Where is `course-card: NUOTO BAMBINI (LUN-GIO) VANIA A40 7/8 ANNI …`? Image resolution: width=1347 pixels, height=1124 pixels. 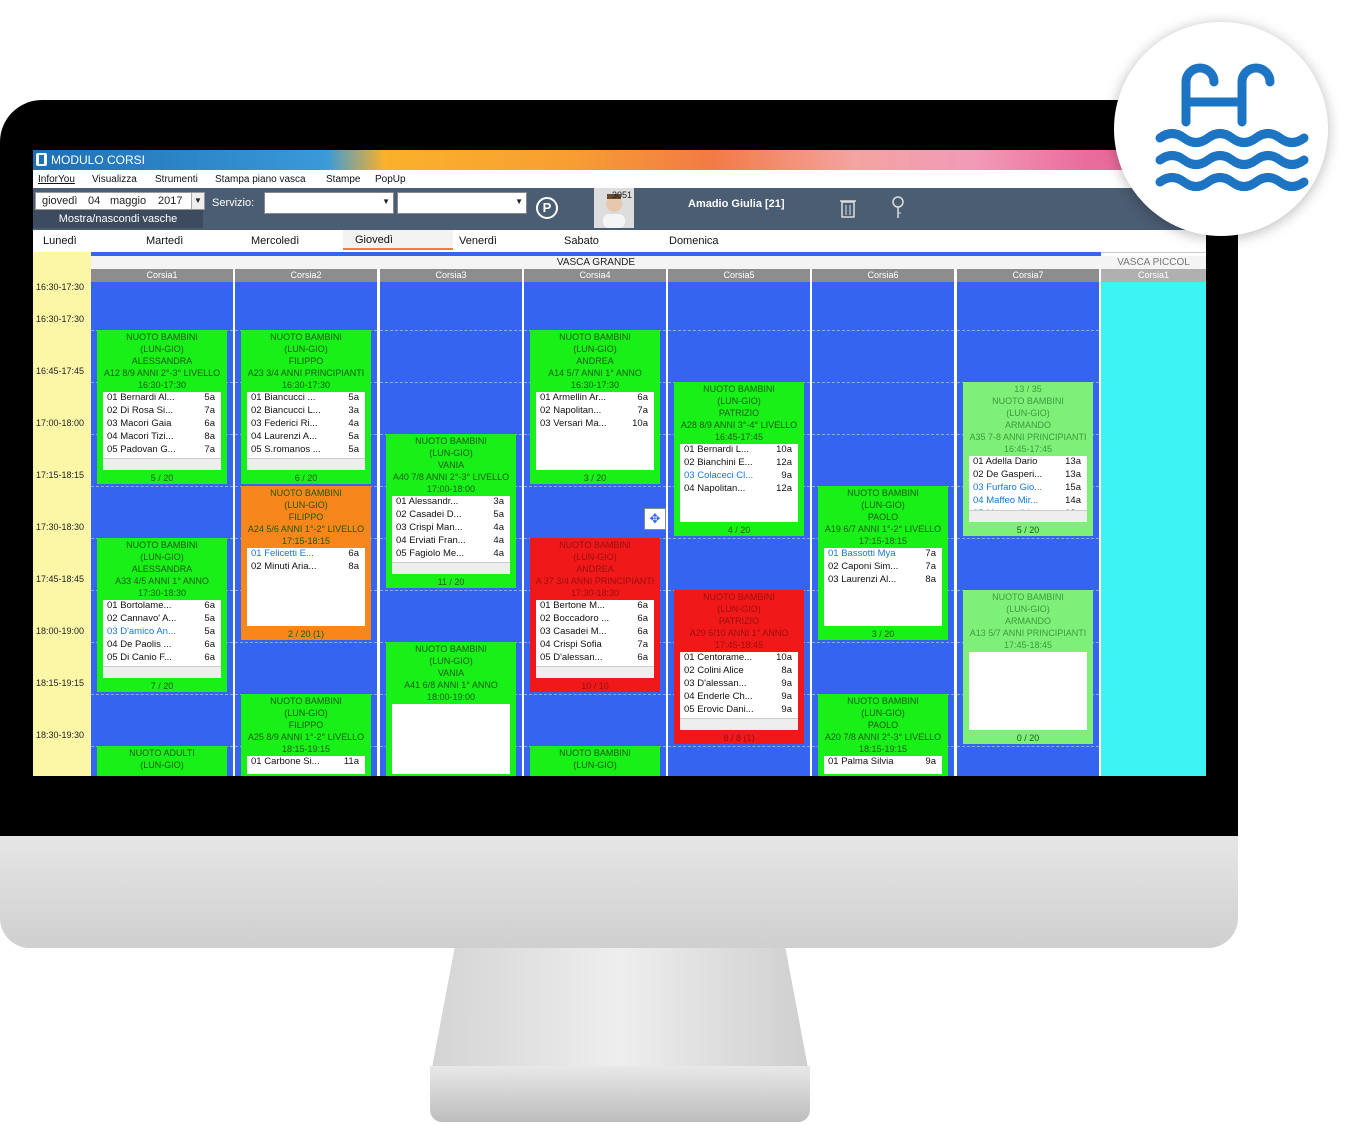
course-card: NUOTO BAMBINI (LUN-GIO) VANIA A40 7/8 ANNI … is located at coordinates (451, 511).